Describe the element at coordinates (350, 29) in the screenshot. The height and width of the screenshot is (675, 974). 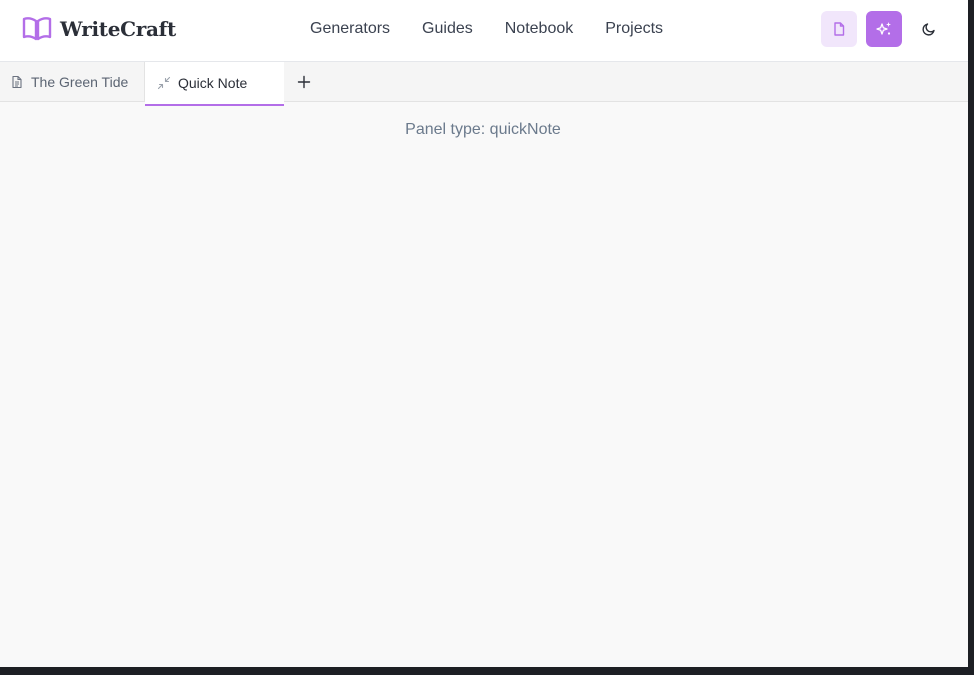
I see `nav-generators: Generators` at that location.